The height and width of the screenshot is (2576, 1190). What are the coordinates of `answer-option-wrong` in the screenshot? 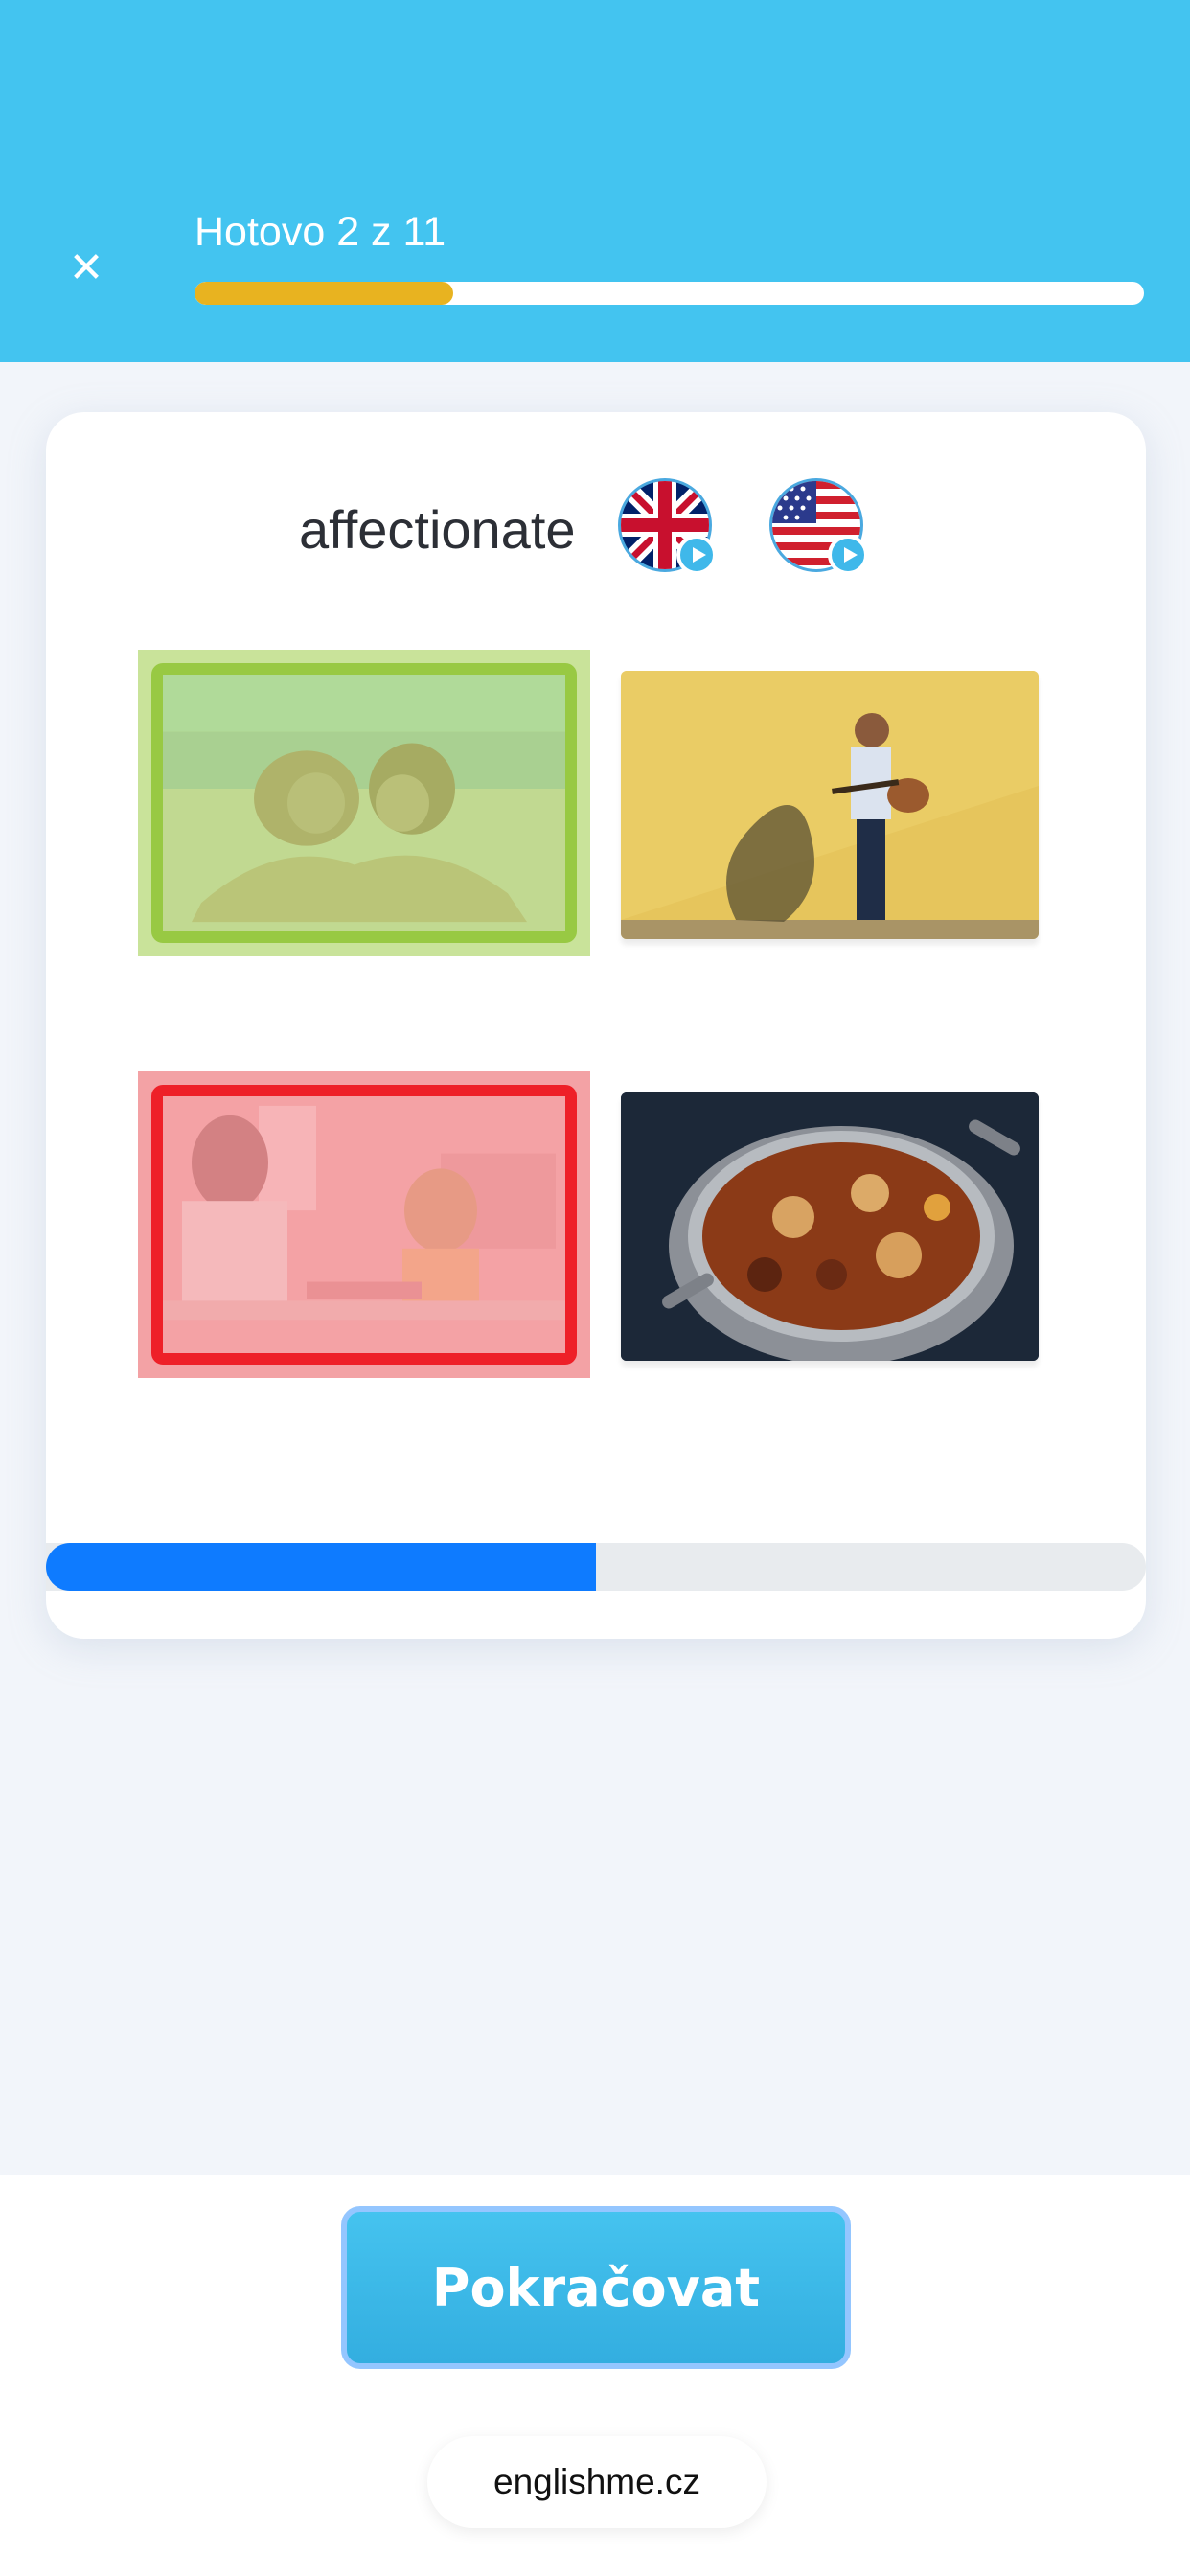 It's located at (364, 1224).